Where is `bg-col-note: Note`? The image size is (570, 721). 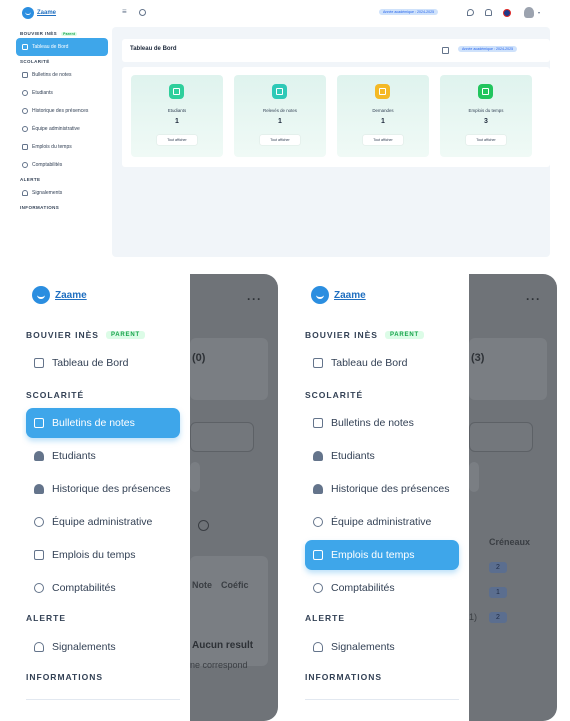
bg-col-note: Note is located at coordinates (202, 585).